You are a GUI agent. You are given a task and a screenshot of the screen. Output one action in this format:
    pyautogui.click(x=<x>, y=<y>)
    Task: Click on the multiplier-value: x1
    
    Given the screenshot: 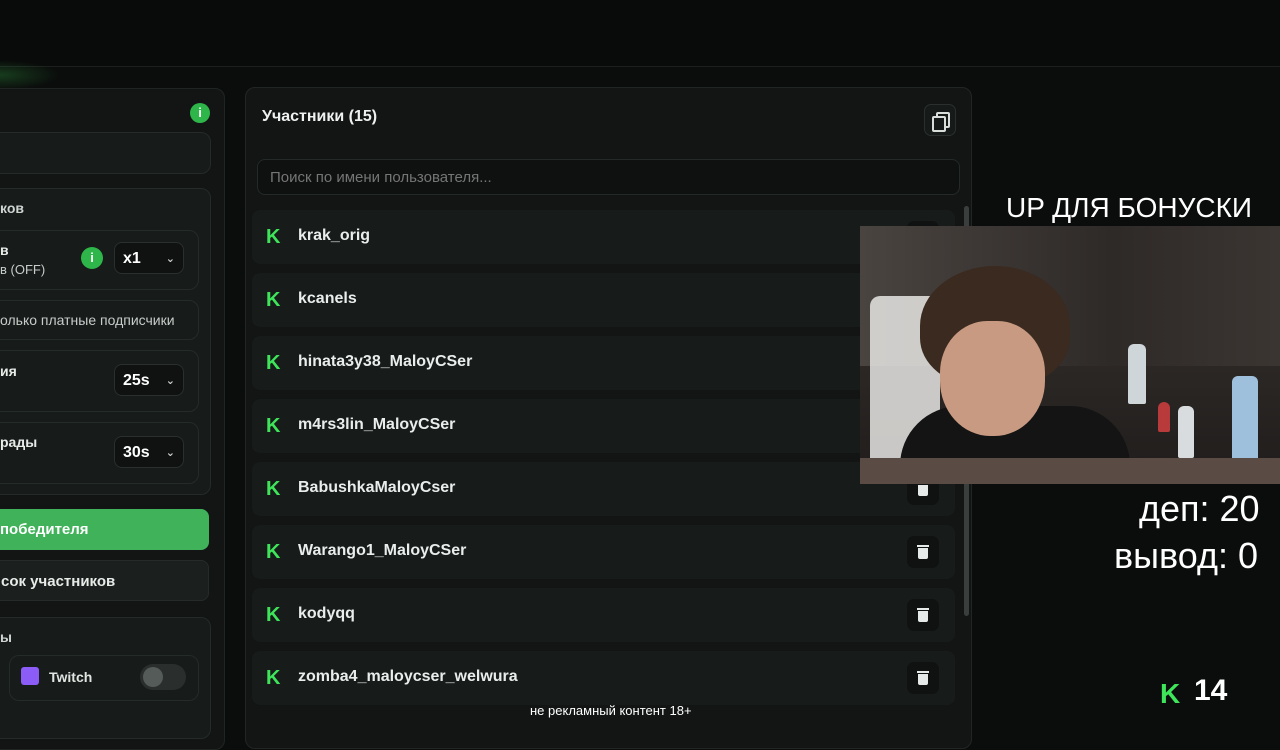 What is the action you would take?
    pyautogui.click(x=132, y=258)
    